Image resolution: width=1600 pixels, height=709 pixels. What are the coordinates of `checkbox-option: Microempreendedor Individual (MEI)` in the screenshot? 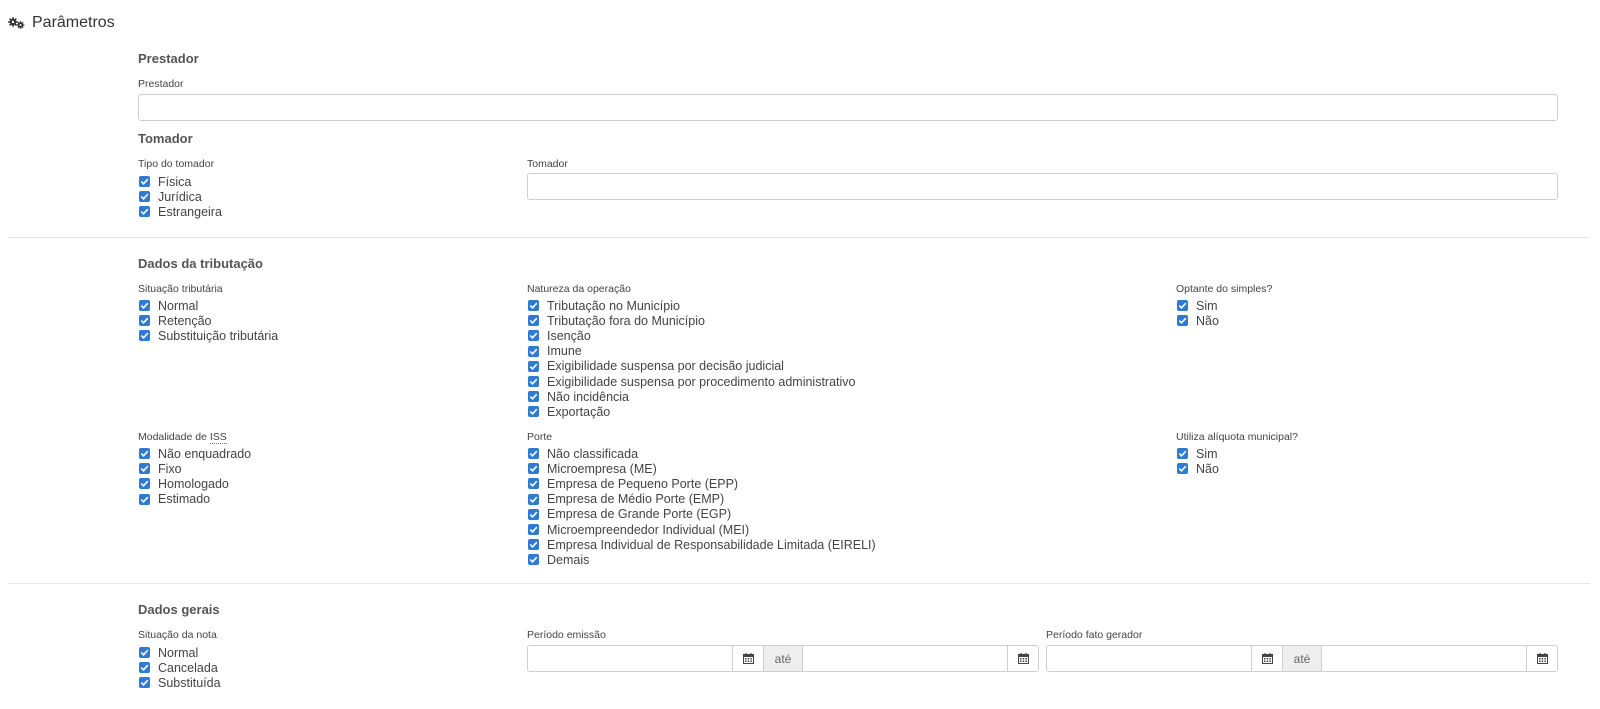 It's located at (702, 529).